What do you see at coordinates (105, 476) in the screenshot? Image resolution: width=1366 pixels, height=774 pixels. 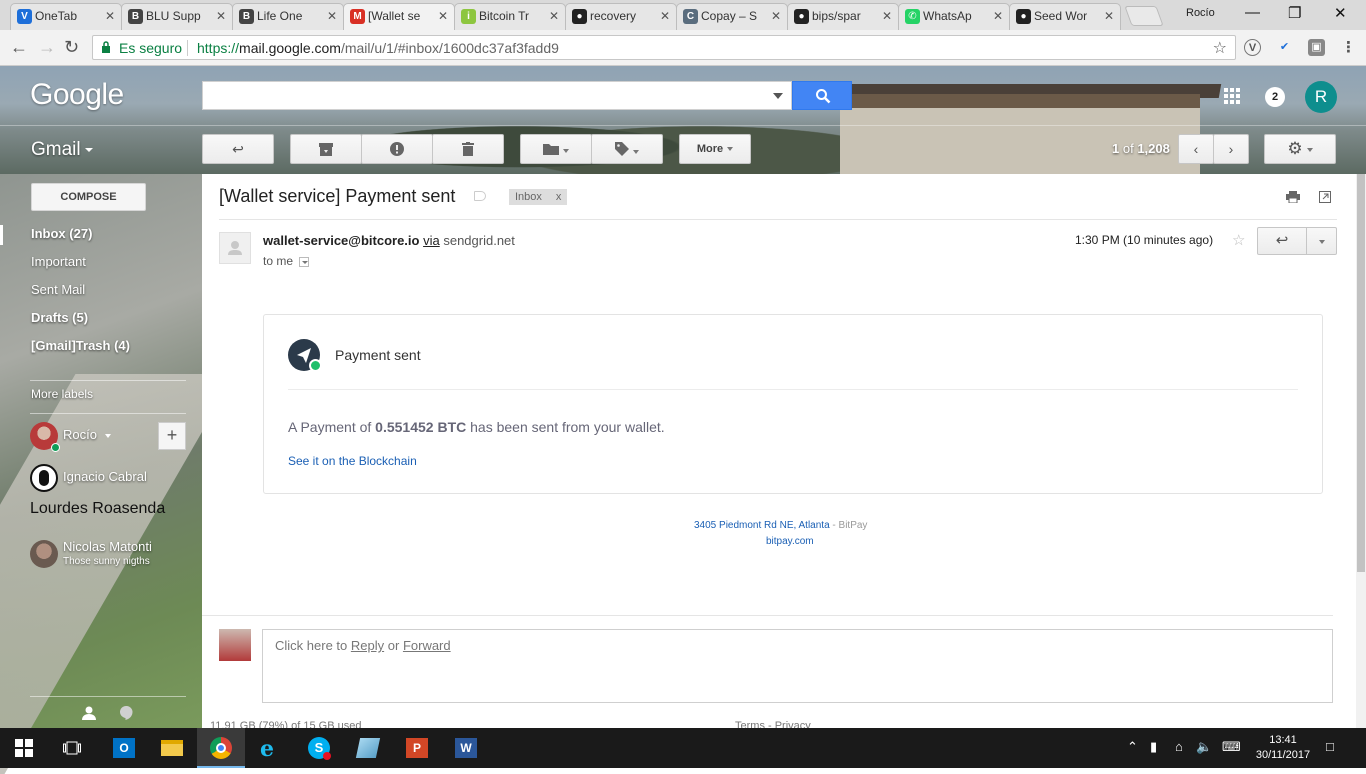 I see `contact-name: Ignacio Cabral` at bounding box center [105, 476].